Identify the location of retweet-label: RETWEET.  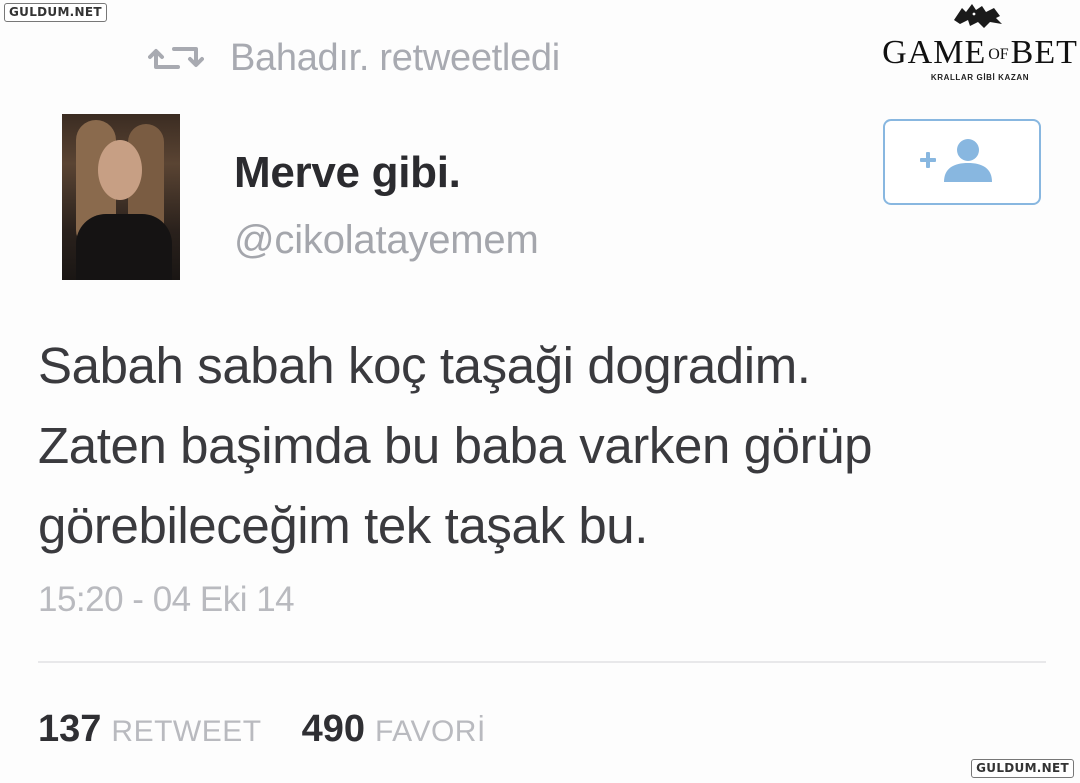
(186, 731).